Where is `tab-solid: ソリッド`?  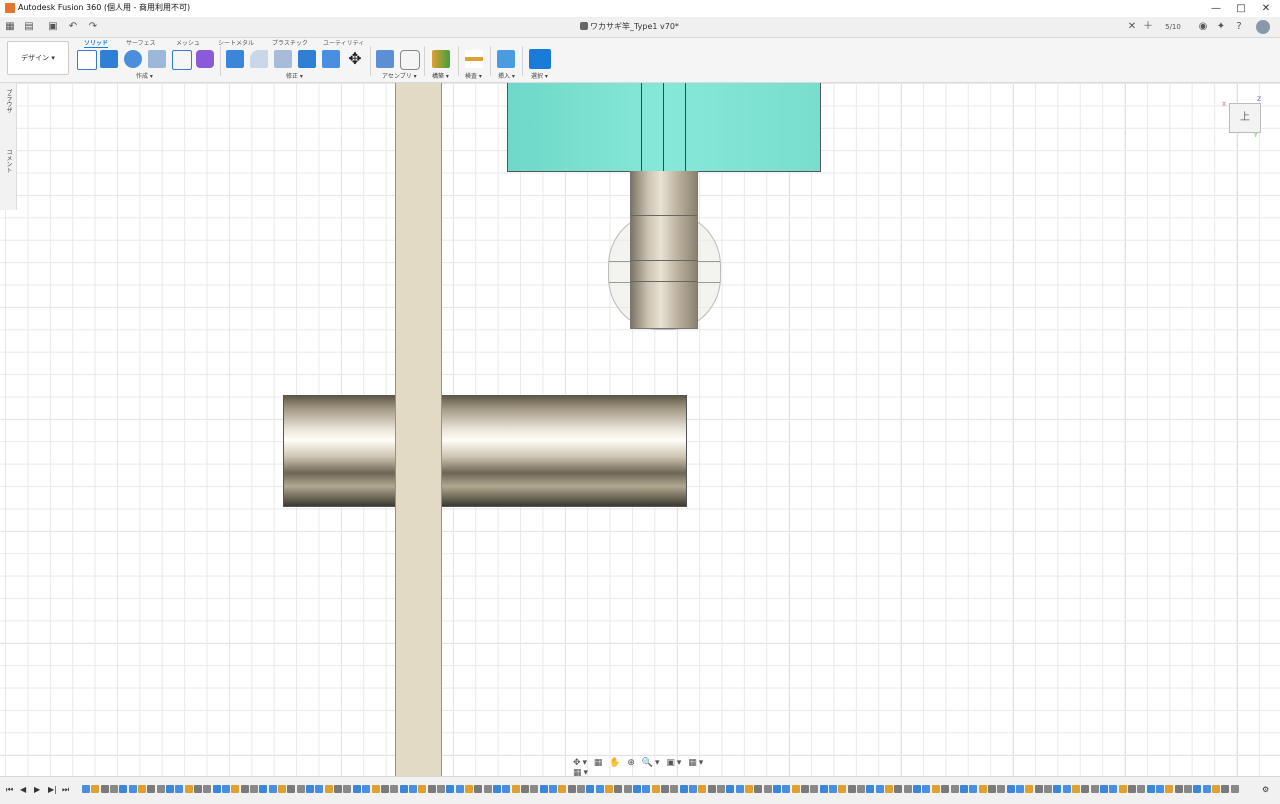
tab-solid: ソリッド is located at coordinates (96, 43).